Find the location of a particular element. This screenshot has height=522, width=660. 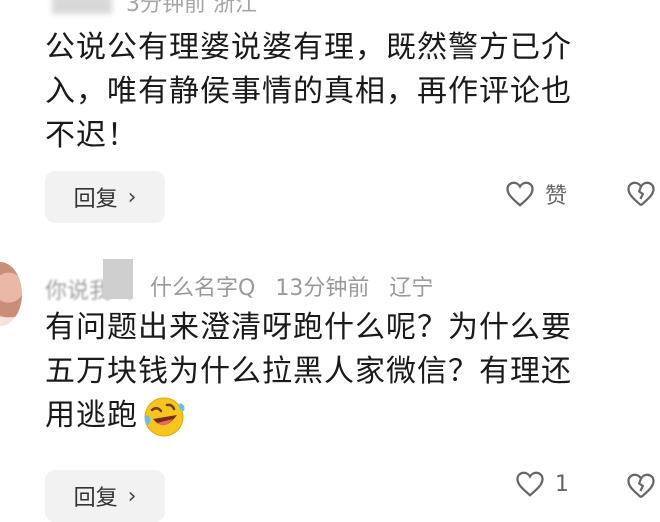

mosaic-block is located at coordinates (118, 279).